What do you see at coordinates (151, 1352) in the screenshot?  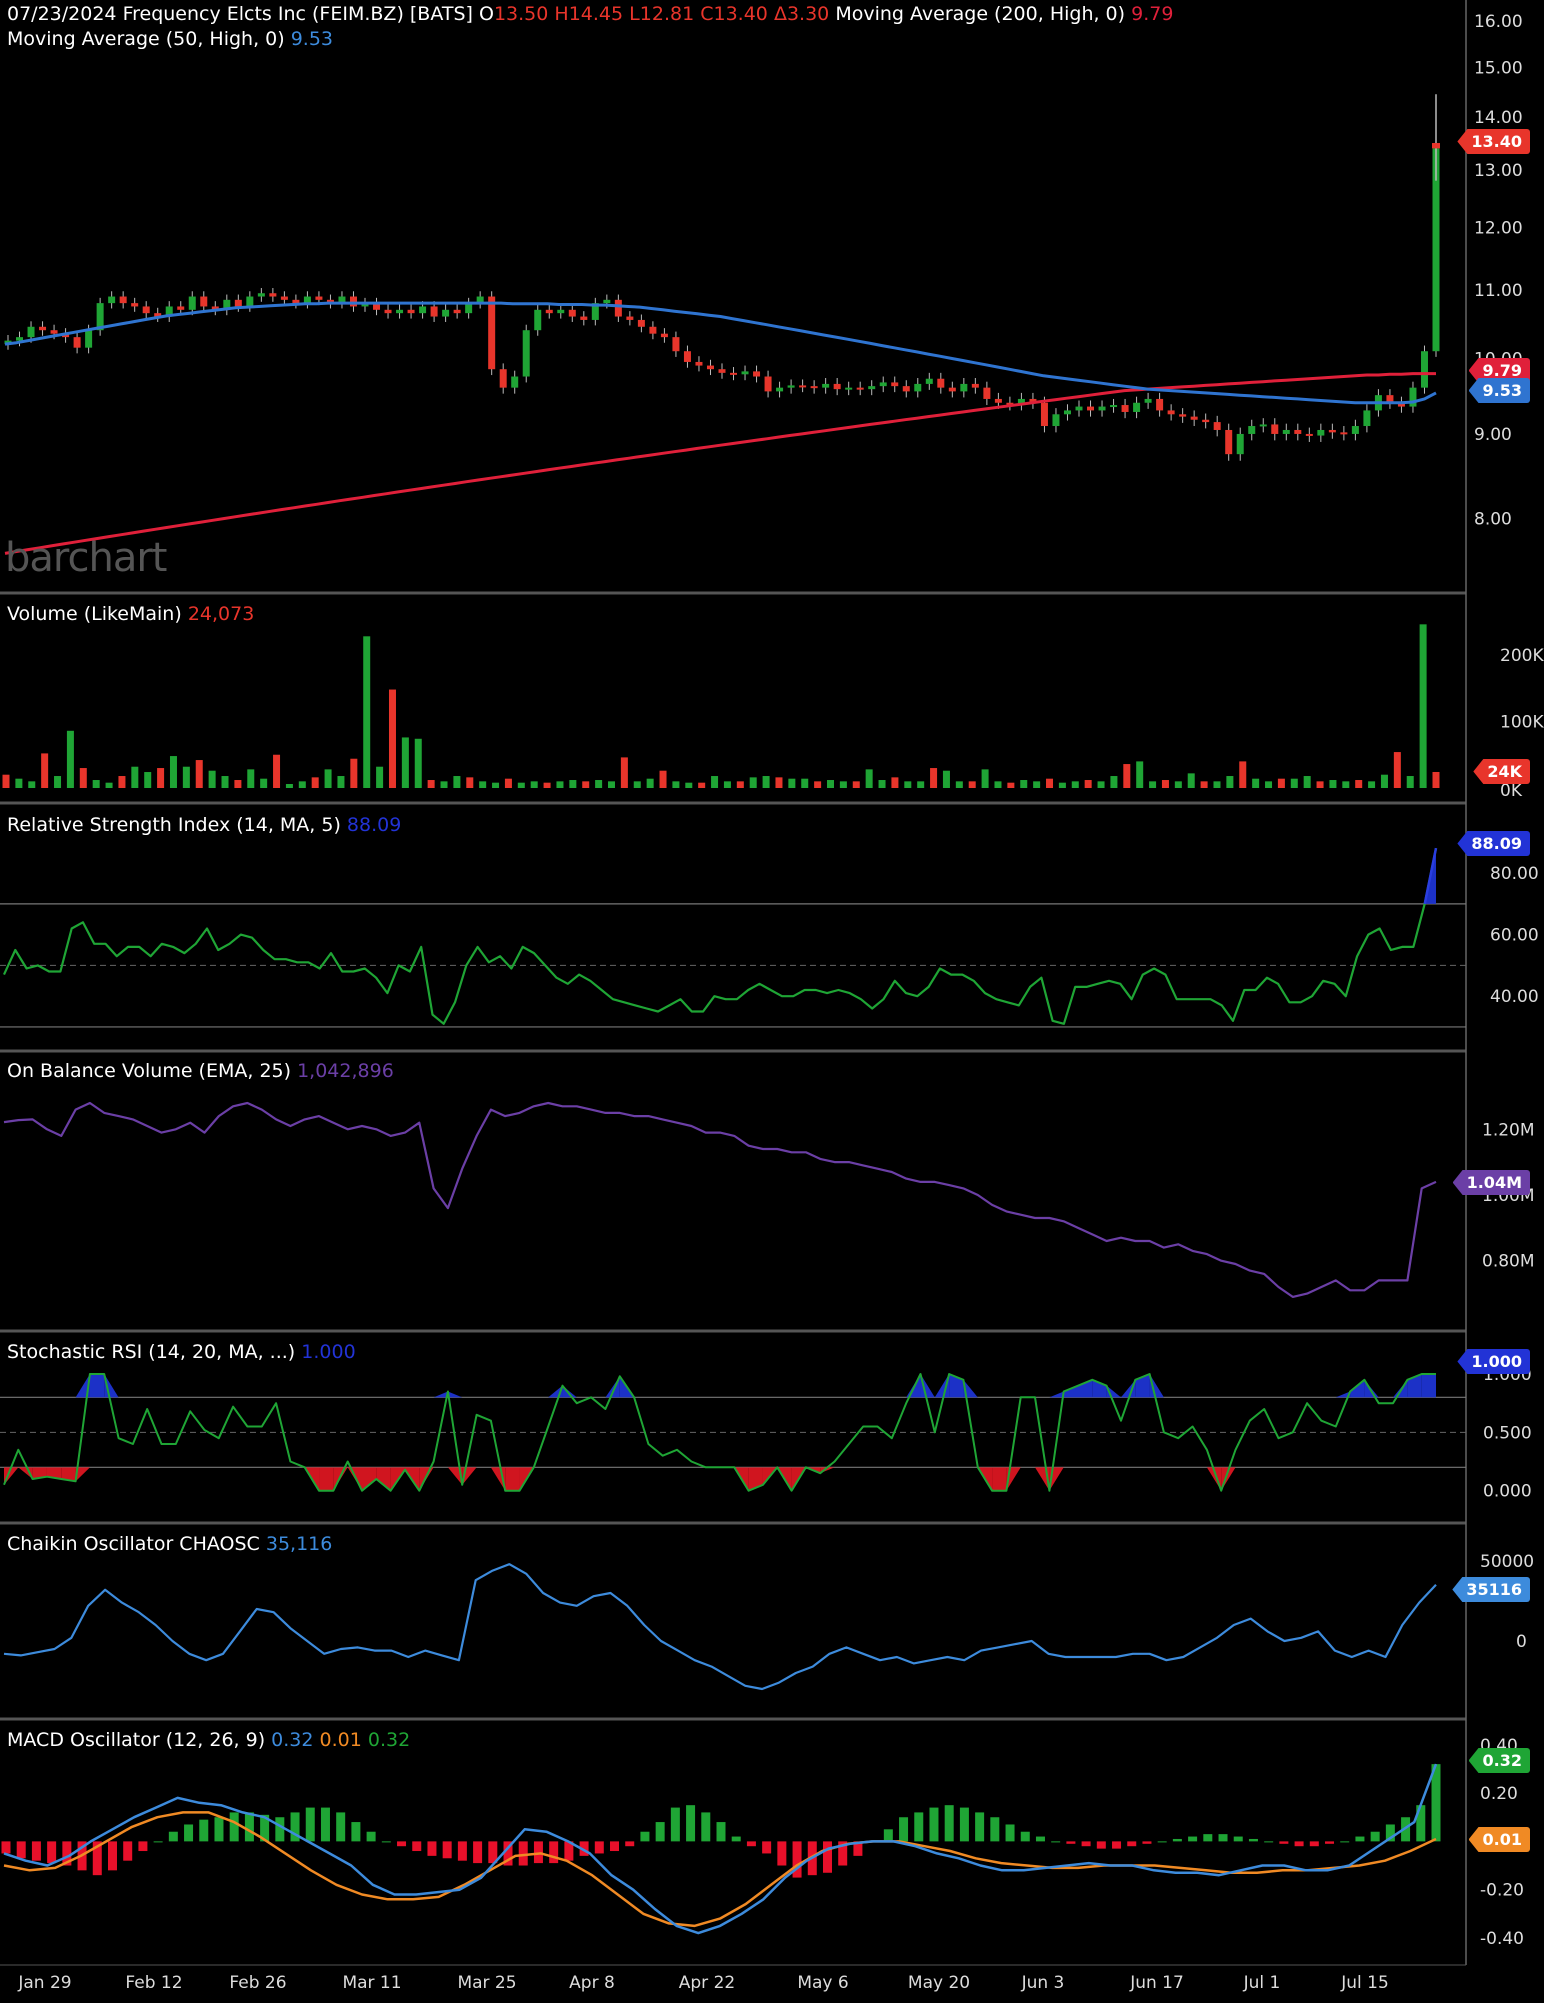 I see `stochrsi-label: Stochastic RSI (14, 20, MA, ...)` at bounding box center [151, 1352].